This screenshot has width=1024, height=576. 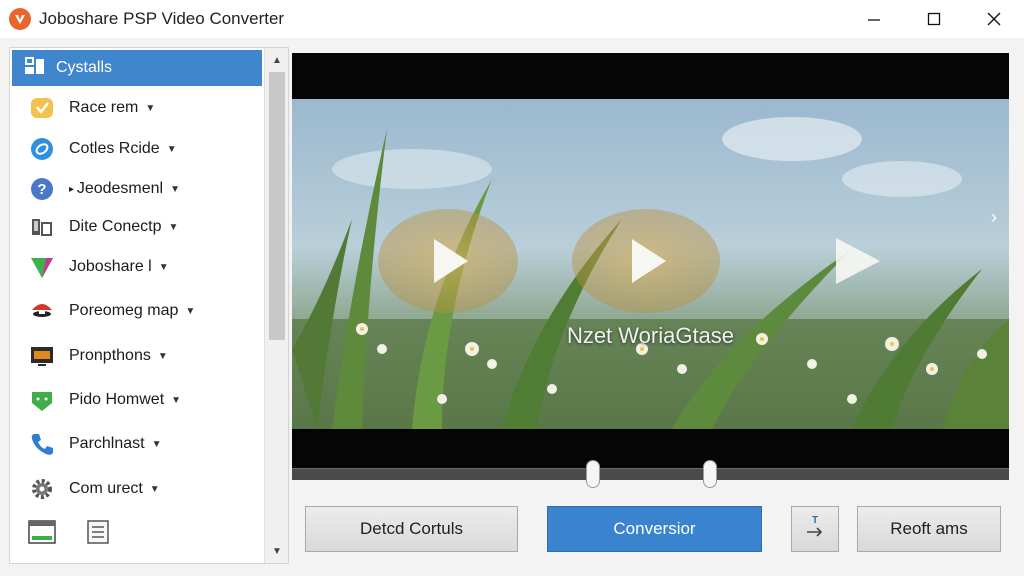 I want to click on phone-icon, so click(x=42, y=444).